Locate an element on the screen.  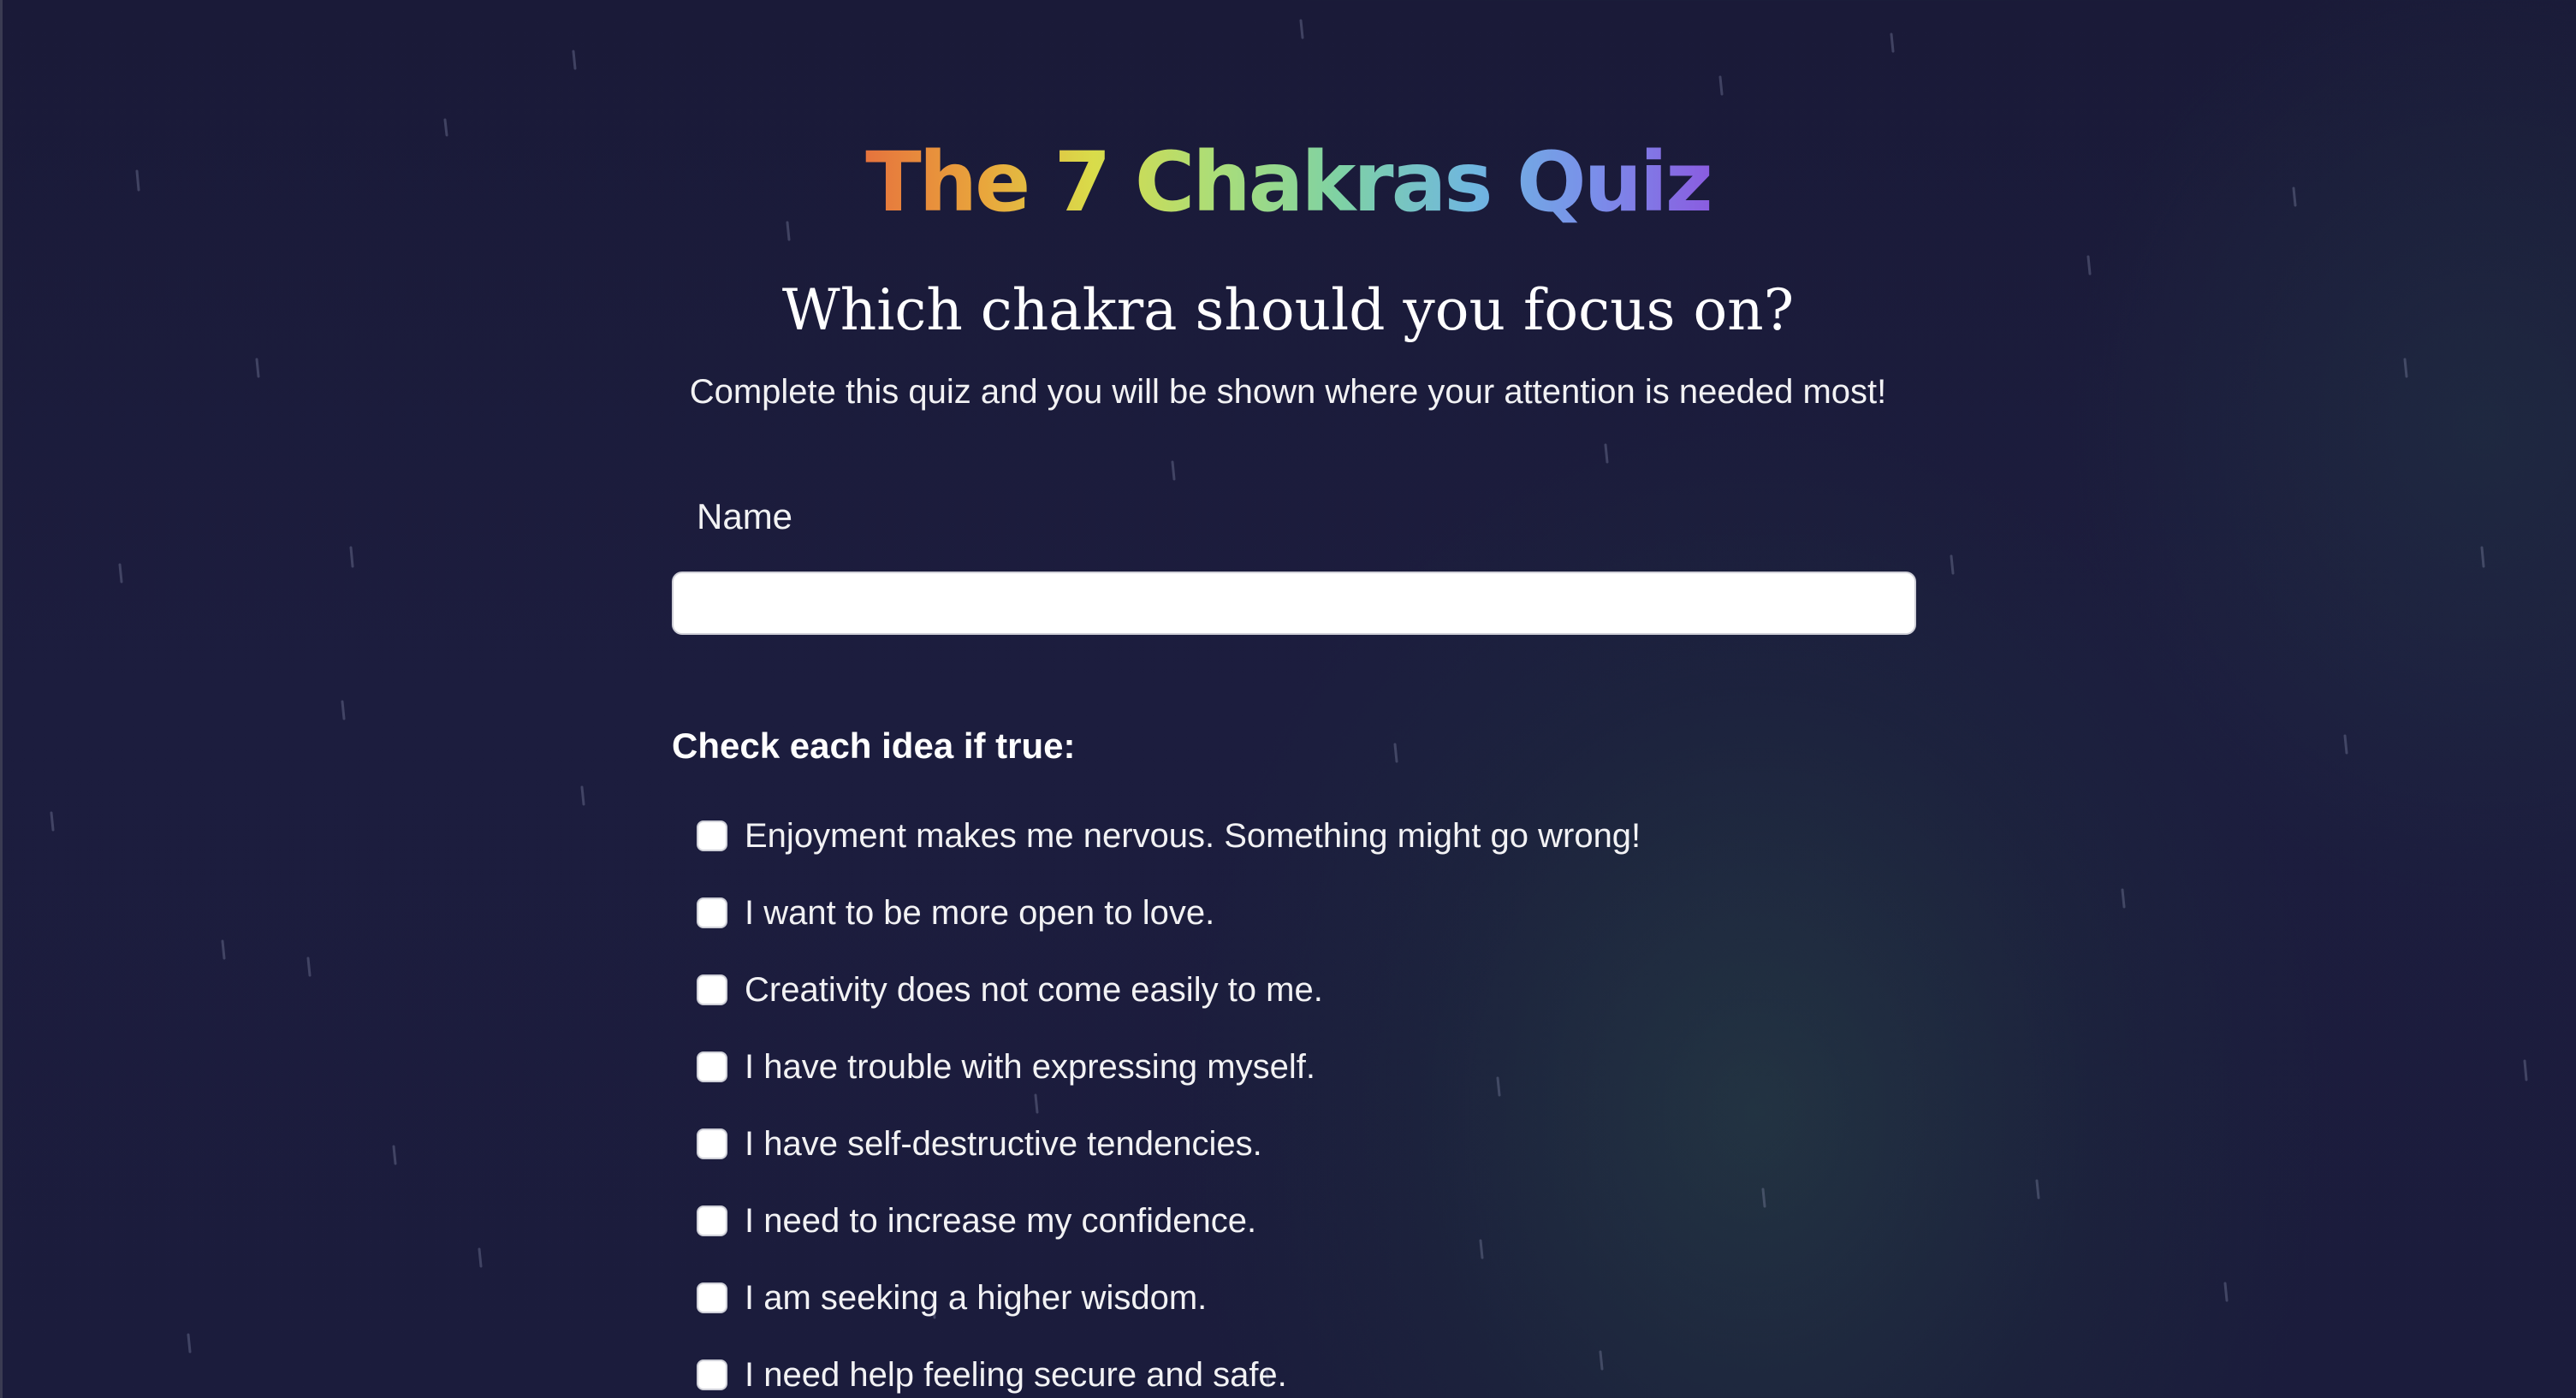
checklist-item: I have self-destructive tendencies. is located at coordinates (1169, 1143).